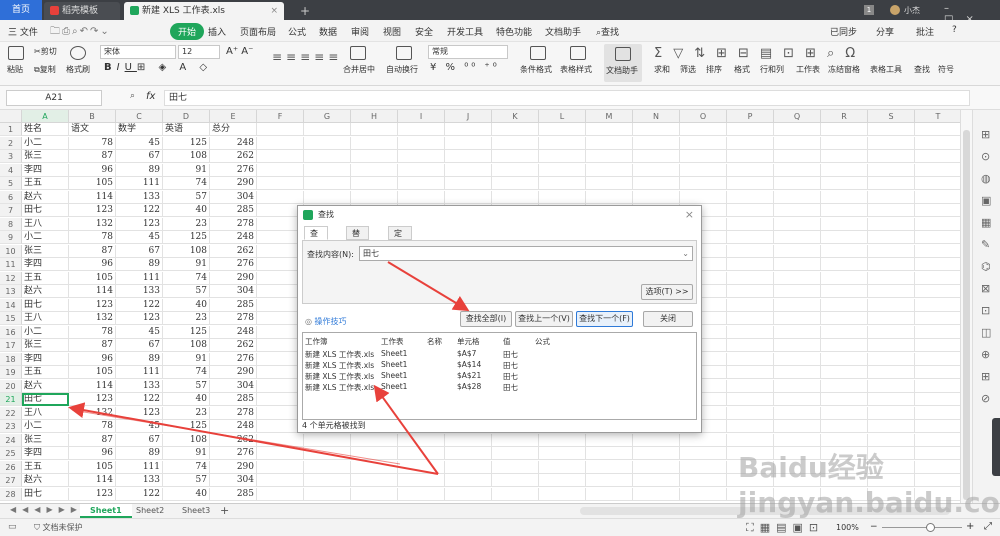 The width and height of the screenshot is (1000, 536). I want to click on arrow-to-find-all, so click(428, 286).